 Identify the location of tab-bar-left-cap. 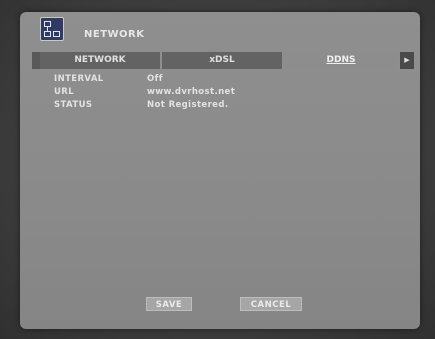
(36, 60).